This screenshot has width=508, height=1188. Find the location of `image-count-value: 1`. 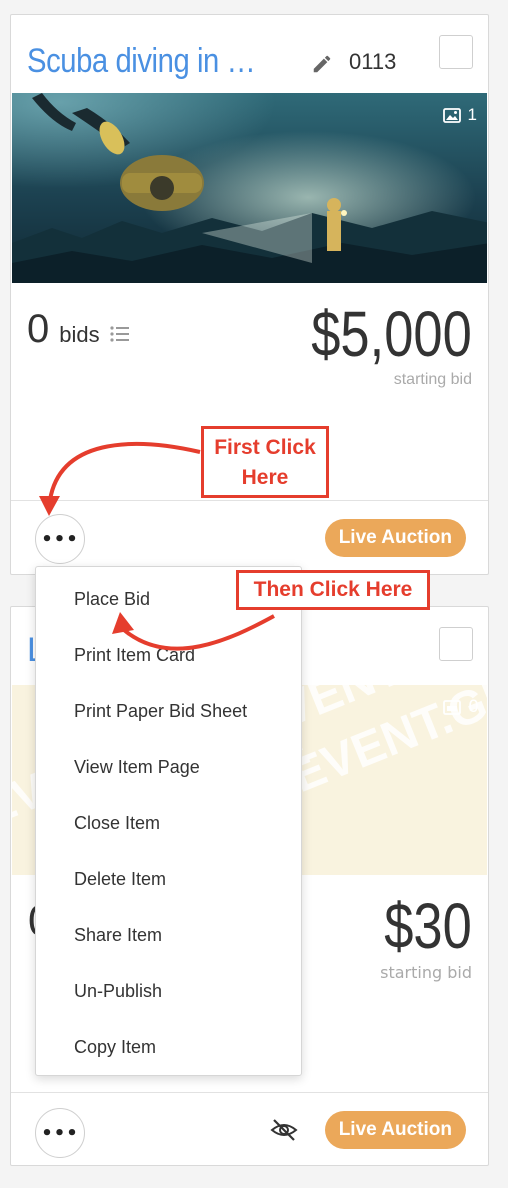

image-count-value: 1 is located at coordinates (472, 114).